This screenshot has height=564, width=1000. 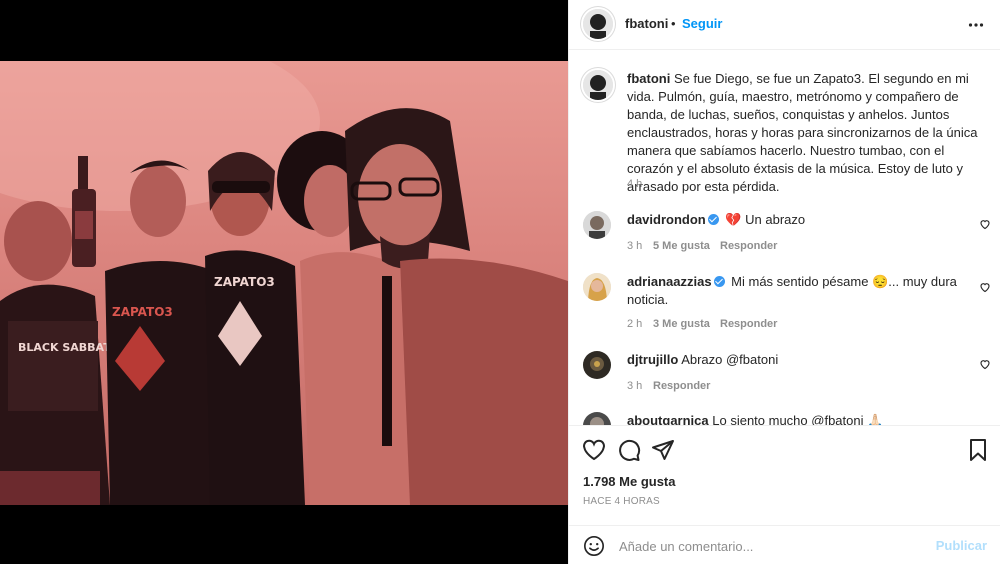 What do you see at coordinates (668, 419) in the screenshot?
I see `comment-username: aboutgarnica` at bounding box center [668, 419].